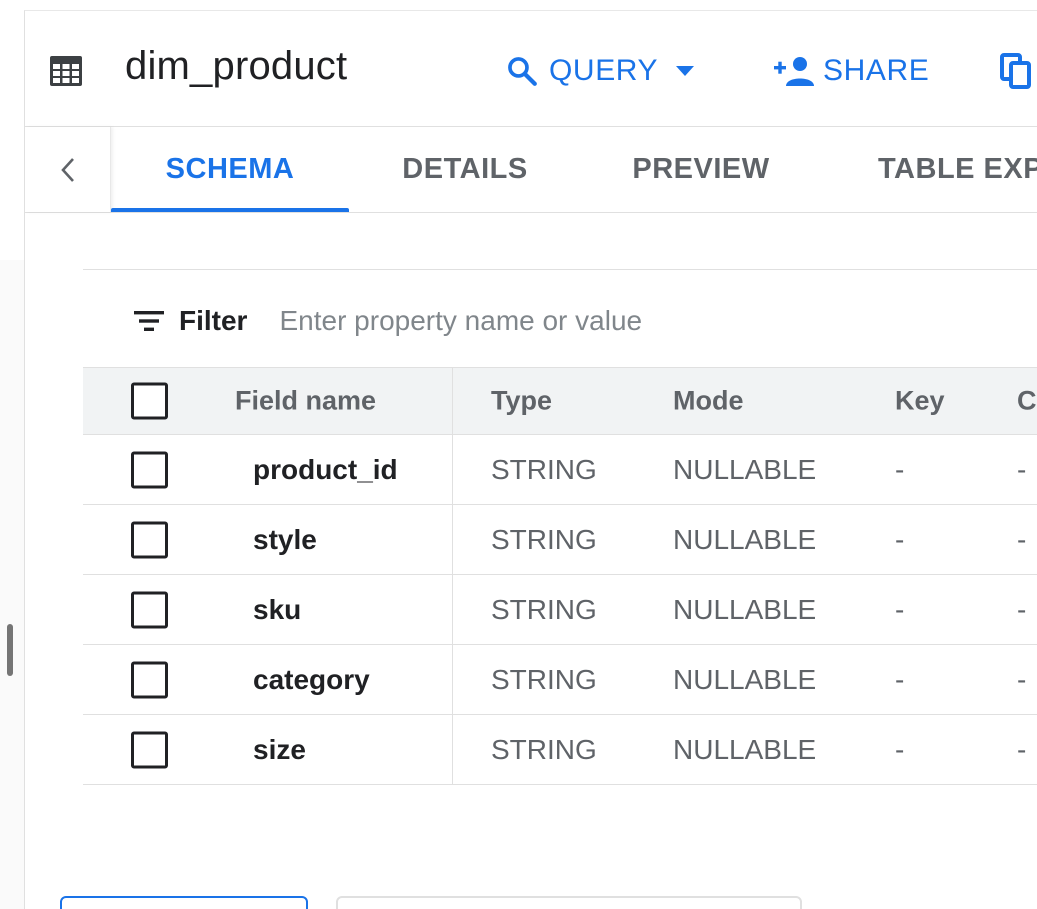 The image size is (1037, 909). I want to click on copy-button, so click(1017, 71).